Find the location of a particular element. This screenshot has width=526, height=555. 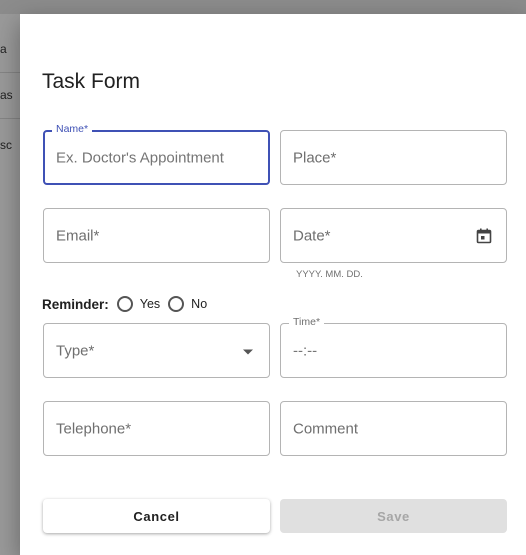

reminder-no-radio is located at coordinates (176, 304).